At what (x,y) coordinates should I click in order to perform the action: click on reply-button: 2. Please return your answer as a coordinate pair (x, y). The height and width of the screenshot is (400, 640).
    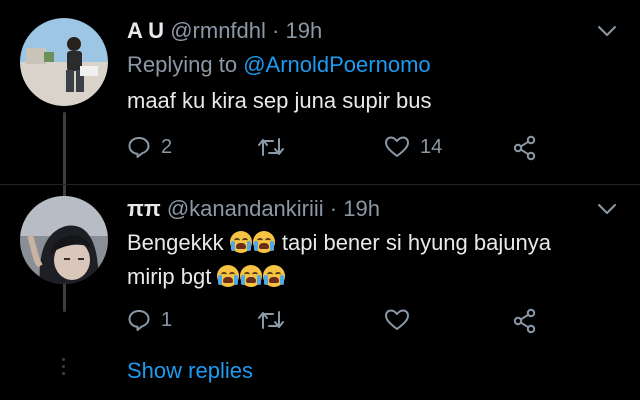
    Looking at the image, I should click on (149, 147).